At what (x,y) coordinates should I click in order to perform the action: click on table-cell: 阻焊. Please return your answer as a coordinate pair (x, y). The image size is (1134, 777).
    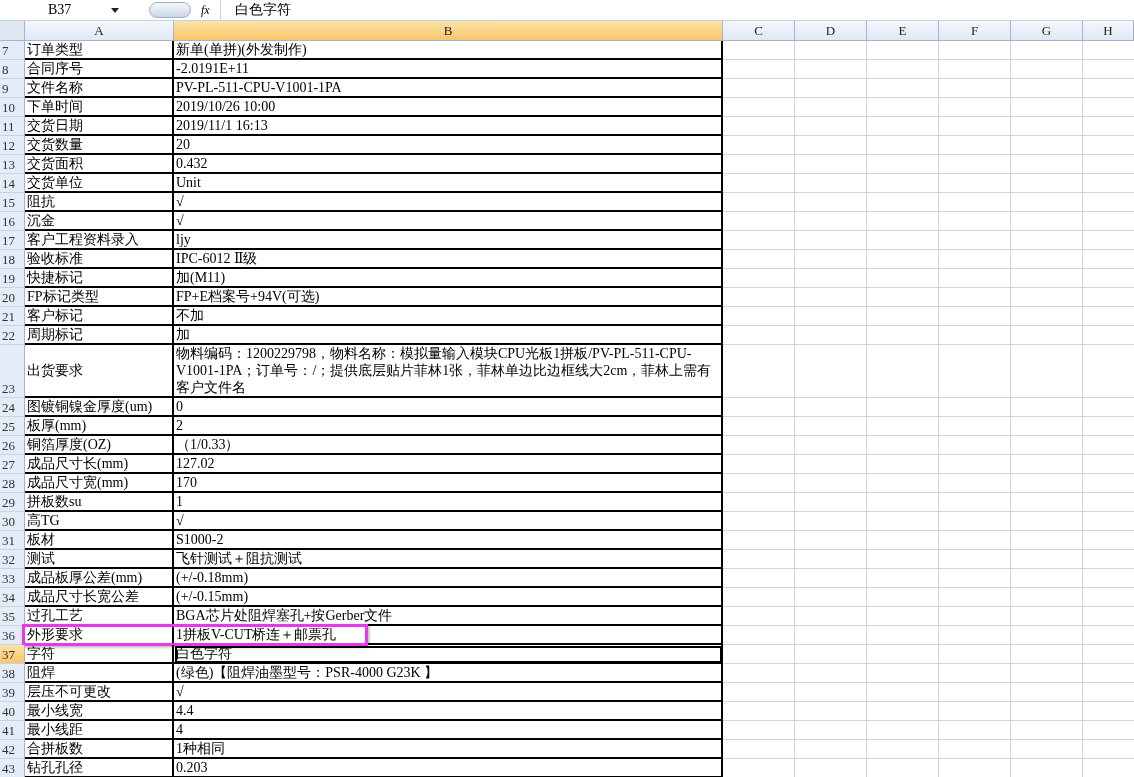
    Looking at the image, I should click on (99, 673).